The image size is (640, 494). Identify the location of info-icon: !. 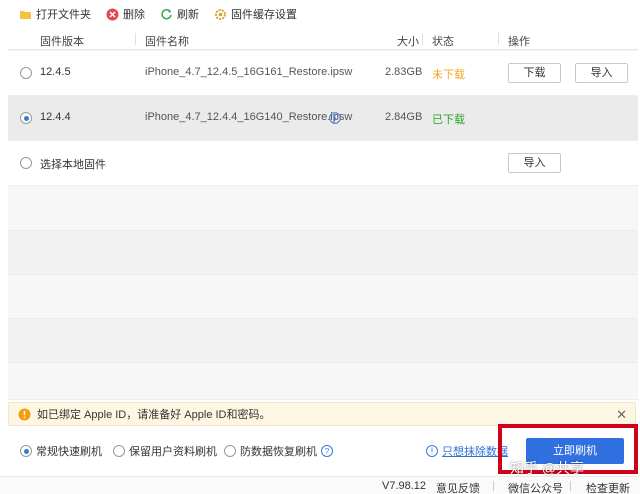
(432, 451).